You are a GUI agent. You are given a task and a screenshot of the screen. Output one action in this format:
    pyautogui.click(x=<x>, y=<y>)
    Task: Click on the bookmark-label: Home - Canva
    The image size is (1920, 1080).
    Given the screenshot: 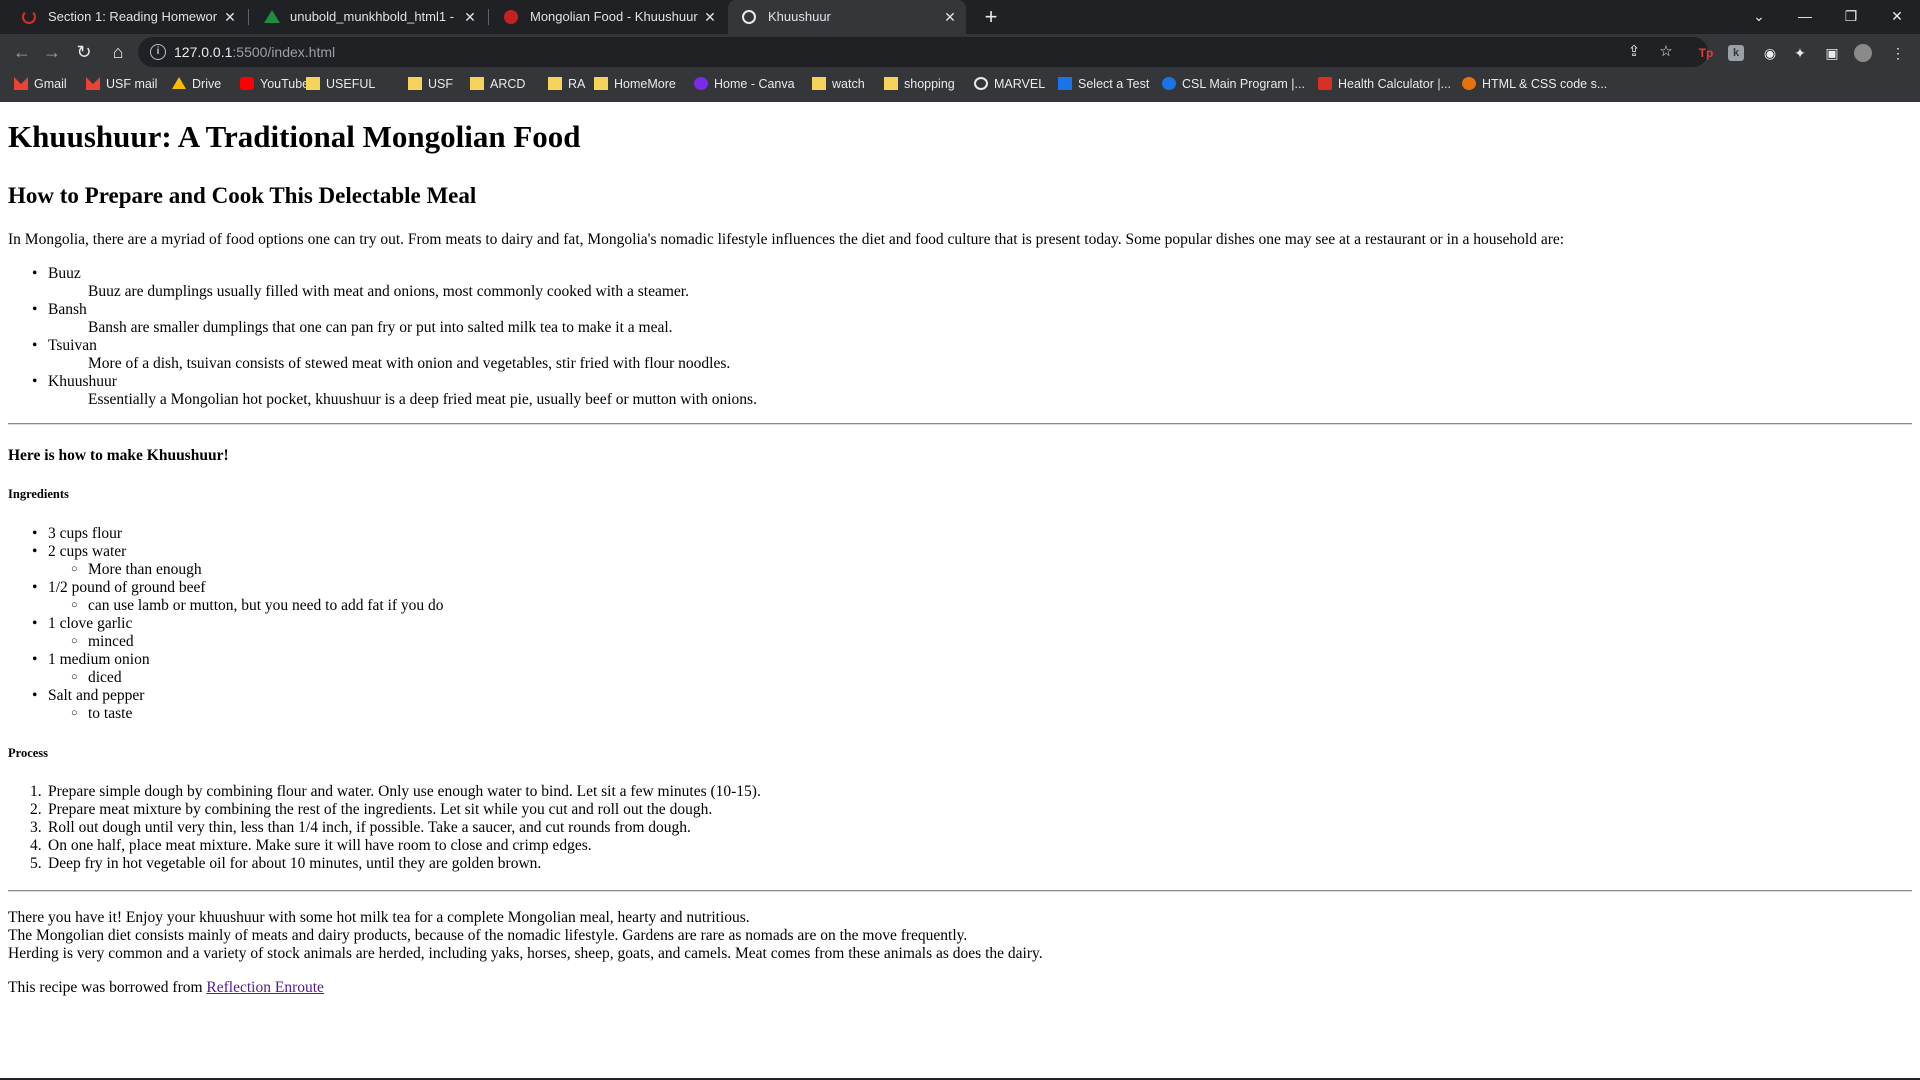 What is the action you would take?
    pyautogui.click(x=754, y=84)
    